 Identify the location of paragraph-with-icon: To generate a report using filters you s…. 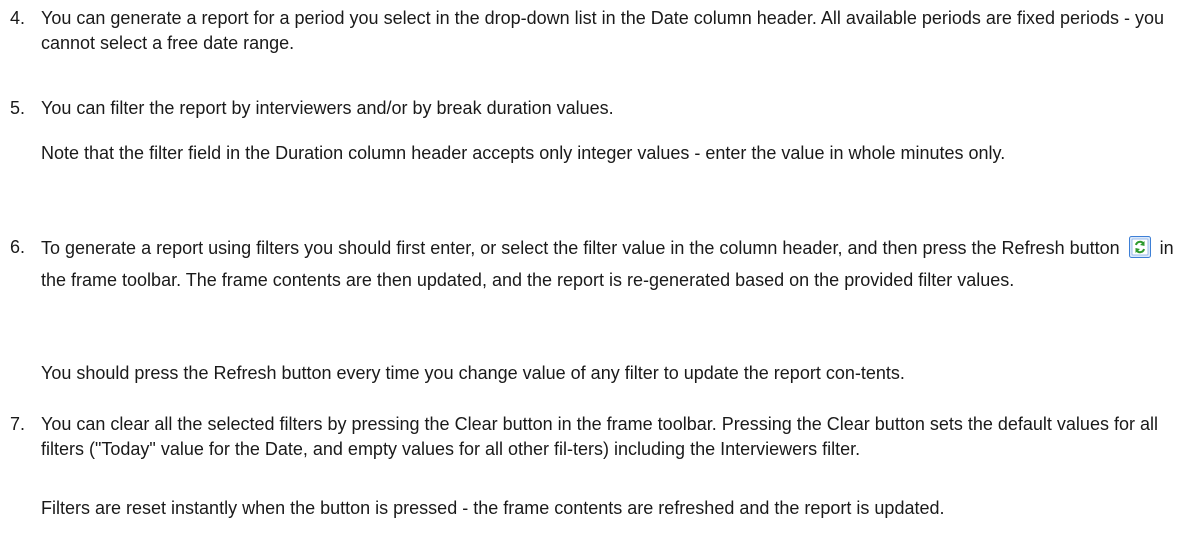
(611, 264).